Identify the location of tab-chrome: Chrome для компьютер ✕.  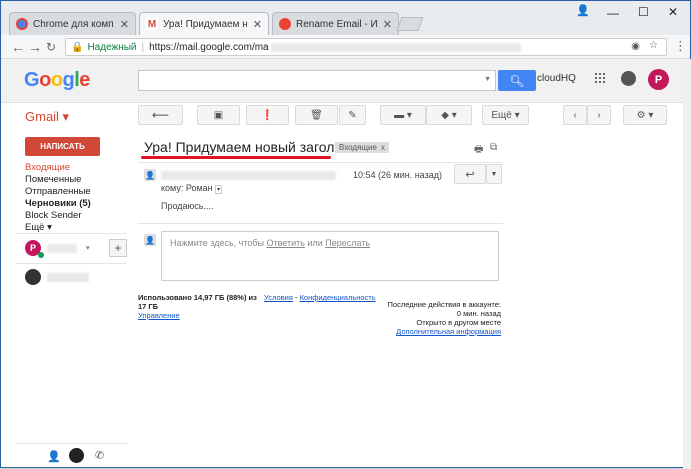
(72, 23).